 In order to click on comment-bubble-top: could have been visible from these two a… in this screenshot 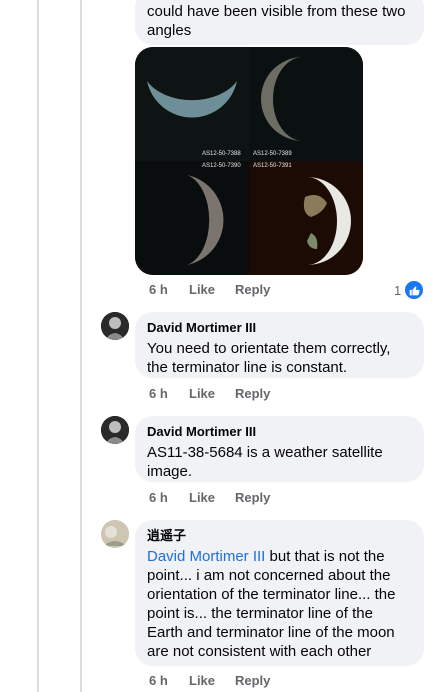, I will do `click(279, 22)`.